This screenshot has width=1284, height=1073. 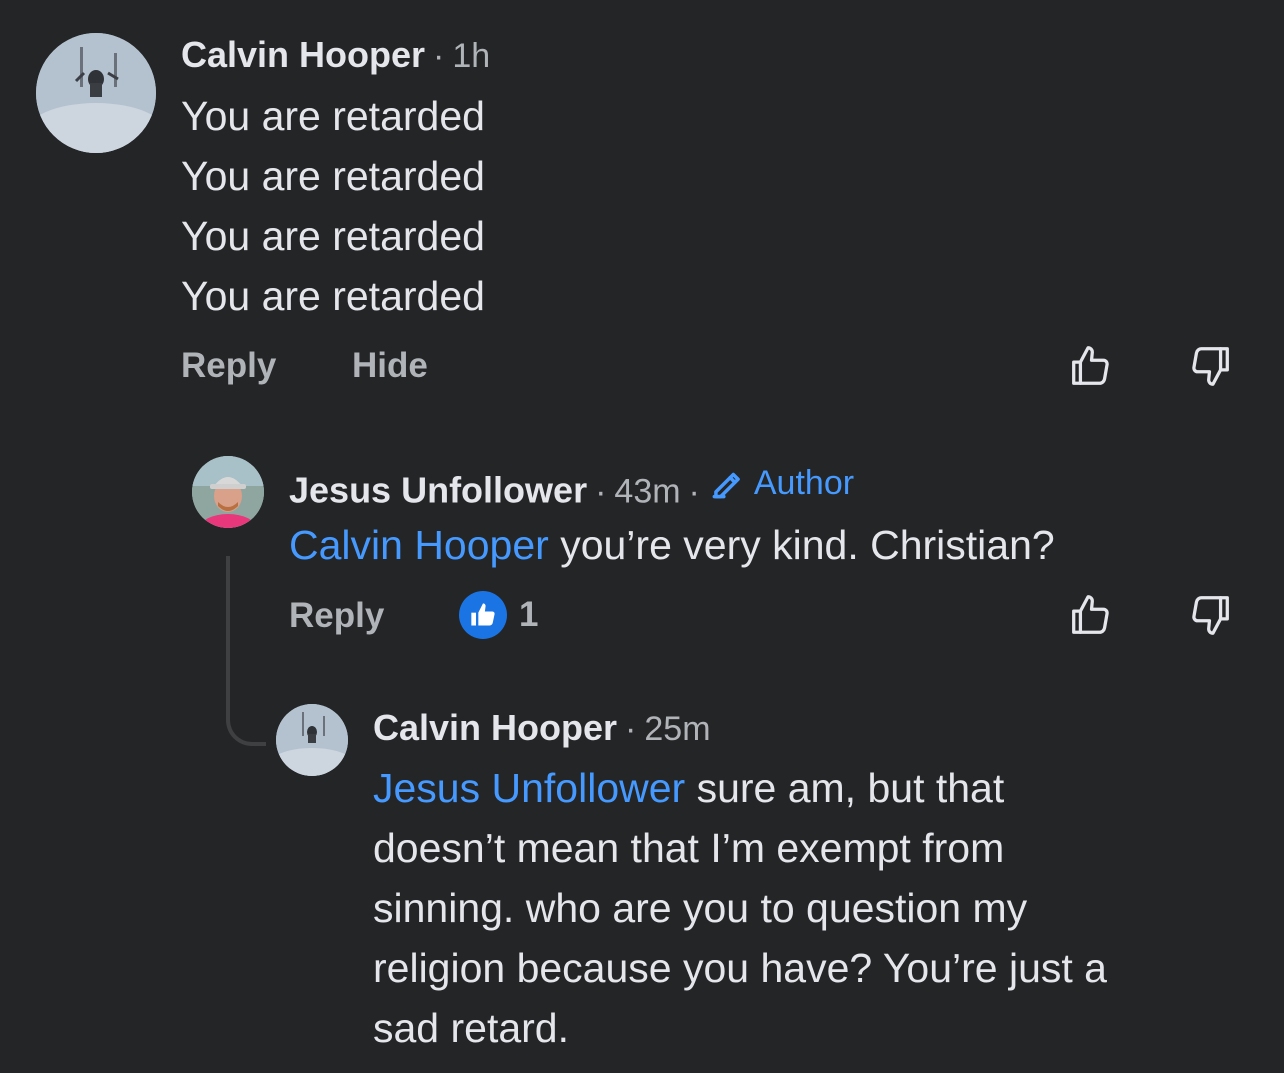 What do you see at coordinates (471, 1028) in the screenshot?
I see `comment-line: sad retard.` at bounding box center [471, 1028].